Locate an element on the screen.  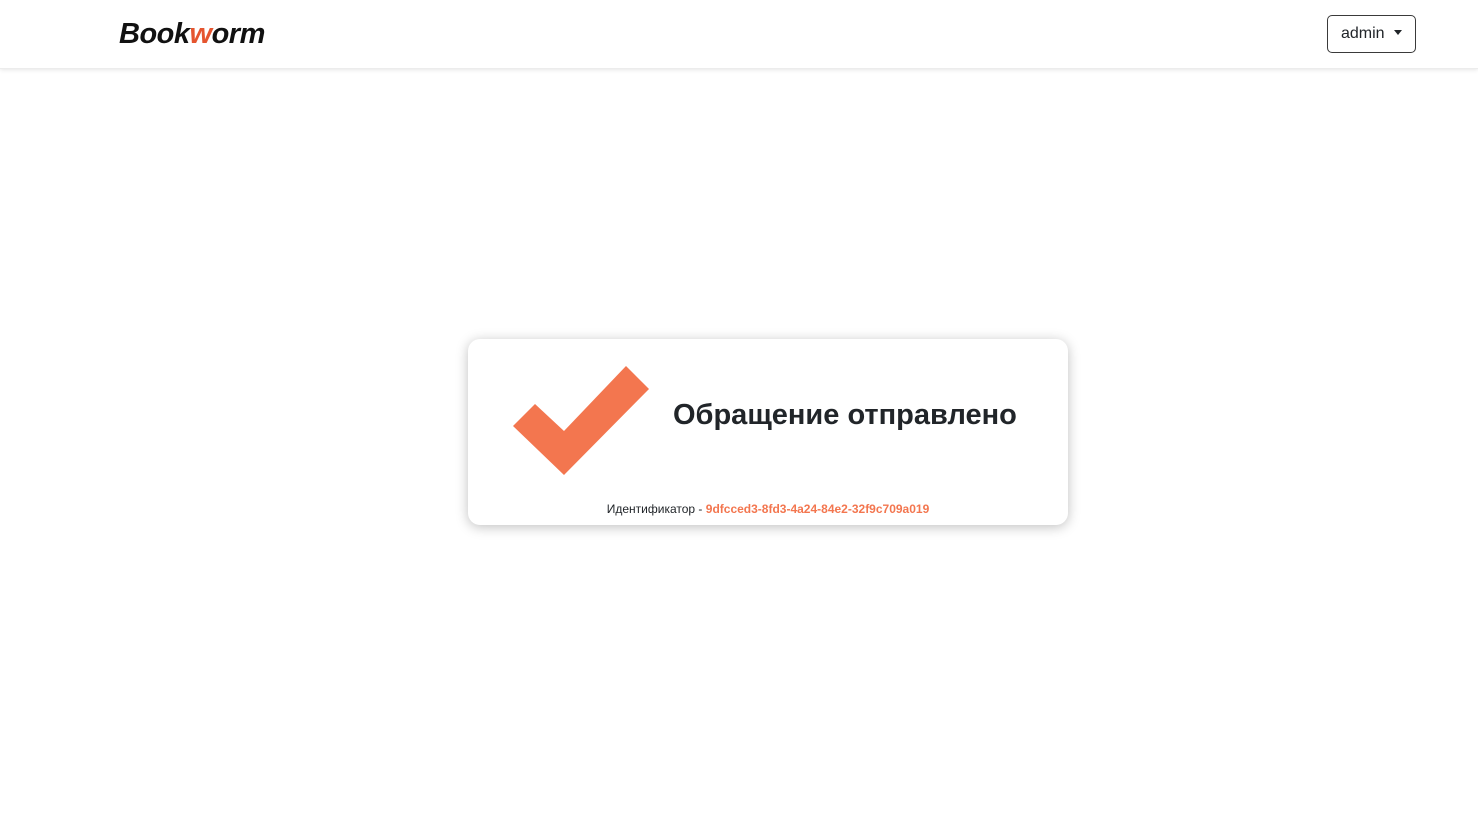
request-id-value: 9dfcced3-8fd3-4a24-84e2-32f9c709a019 is located at coordinates (817, 509).